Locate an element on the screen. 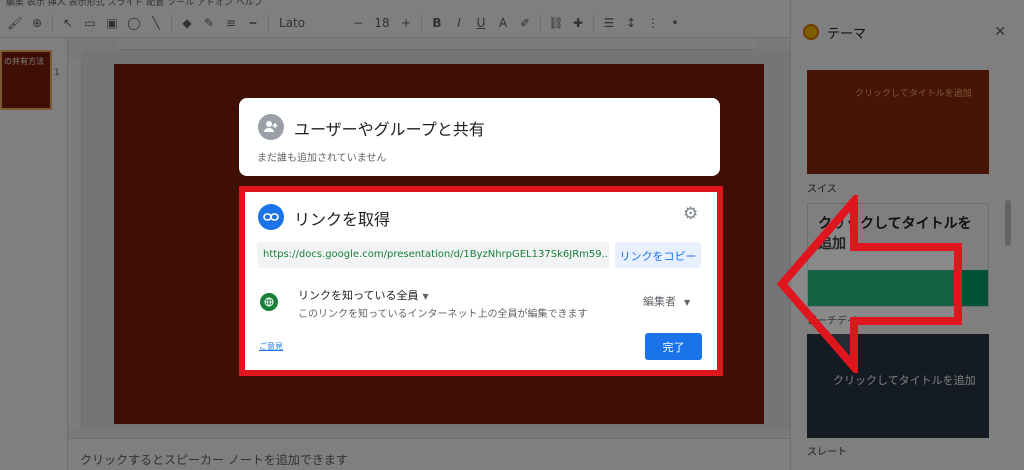  link-access-selector: リンクを知っている全員 ▼ is located at coordinates (363, 295).